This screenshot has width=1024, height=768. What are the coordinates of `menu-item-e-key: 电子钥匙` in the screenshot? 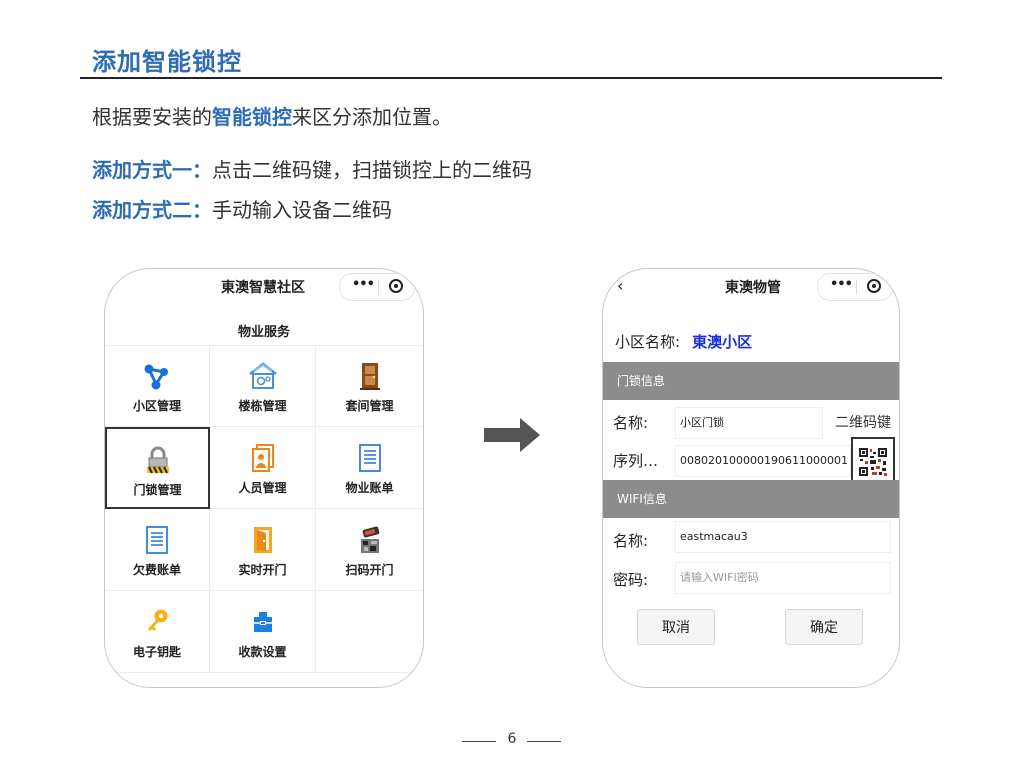 It's located at (157, 632).